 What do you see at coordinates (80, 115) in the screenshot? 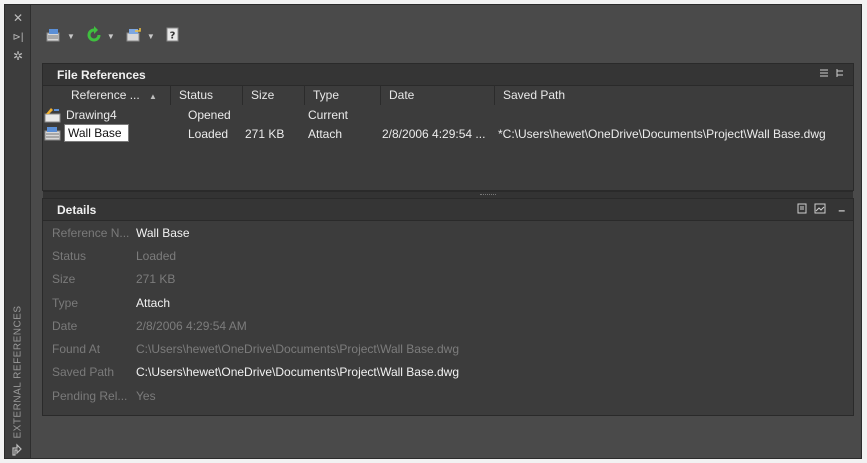
I see `reference-name-cell: Drawing4` at bounding box center [80, 115].